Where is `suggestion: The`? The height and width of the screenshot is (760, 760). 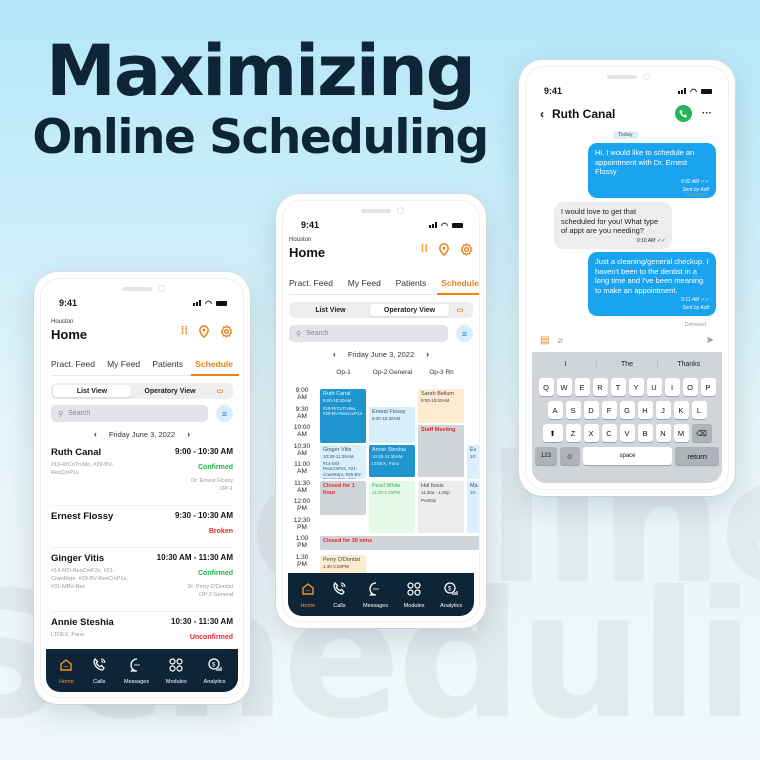
suggestion: The is located at coordinates (628, 364).